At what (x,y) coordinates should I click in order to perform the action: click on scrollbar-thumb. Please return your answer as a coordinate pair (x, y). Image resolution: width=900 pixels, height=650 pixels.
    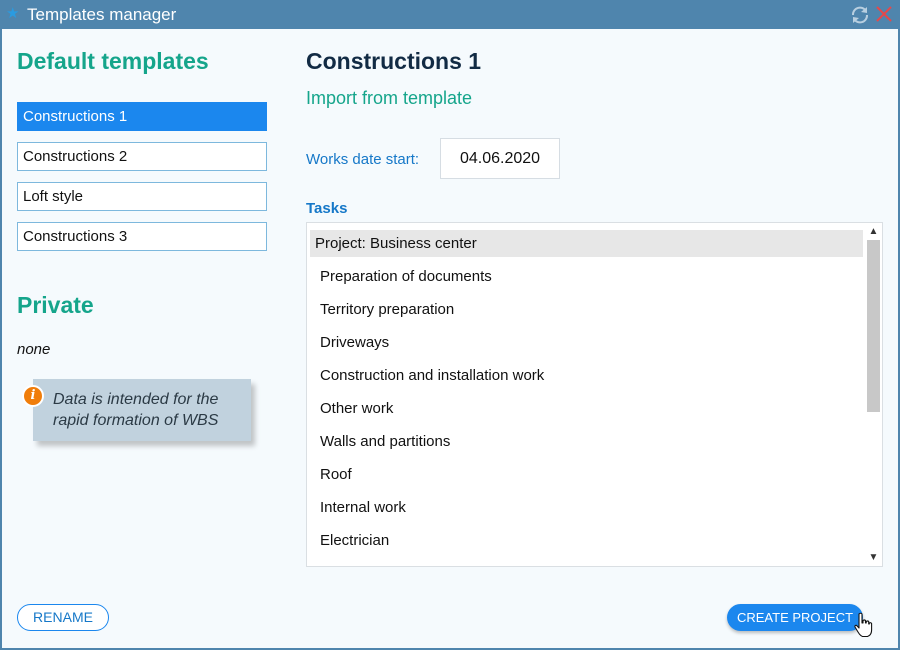
    Looking at the image, I should click on (873, 326).